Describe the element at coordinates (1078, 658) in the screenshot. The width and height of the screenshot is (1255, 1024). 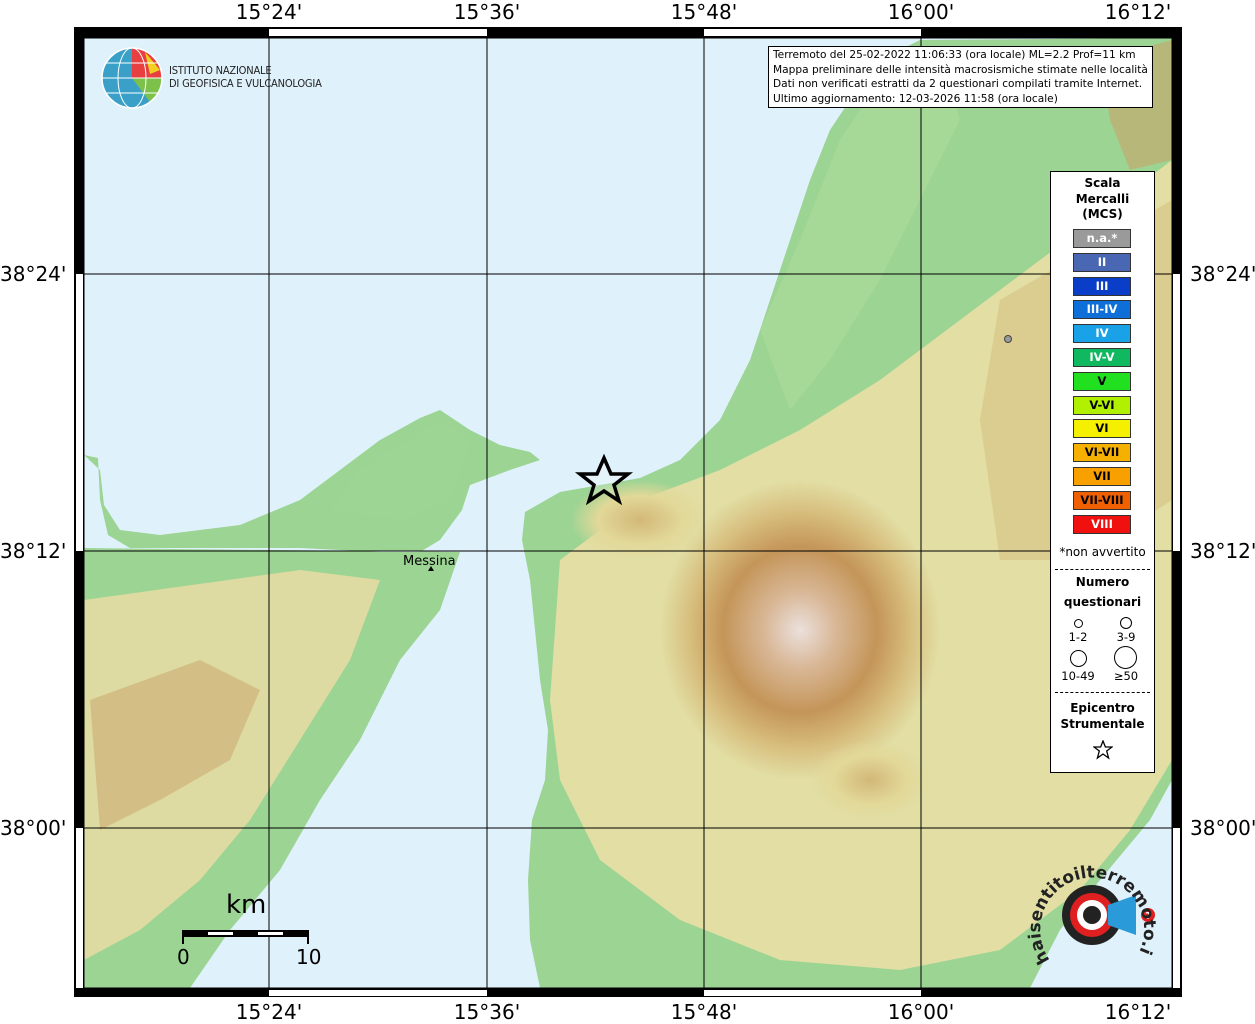
I see `q-circle-large` at that location.